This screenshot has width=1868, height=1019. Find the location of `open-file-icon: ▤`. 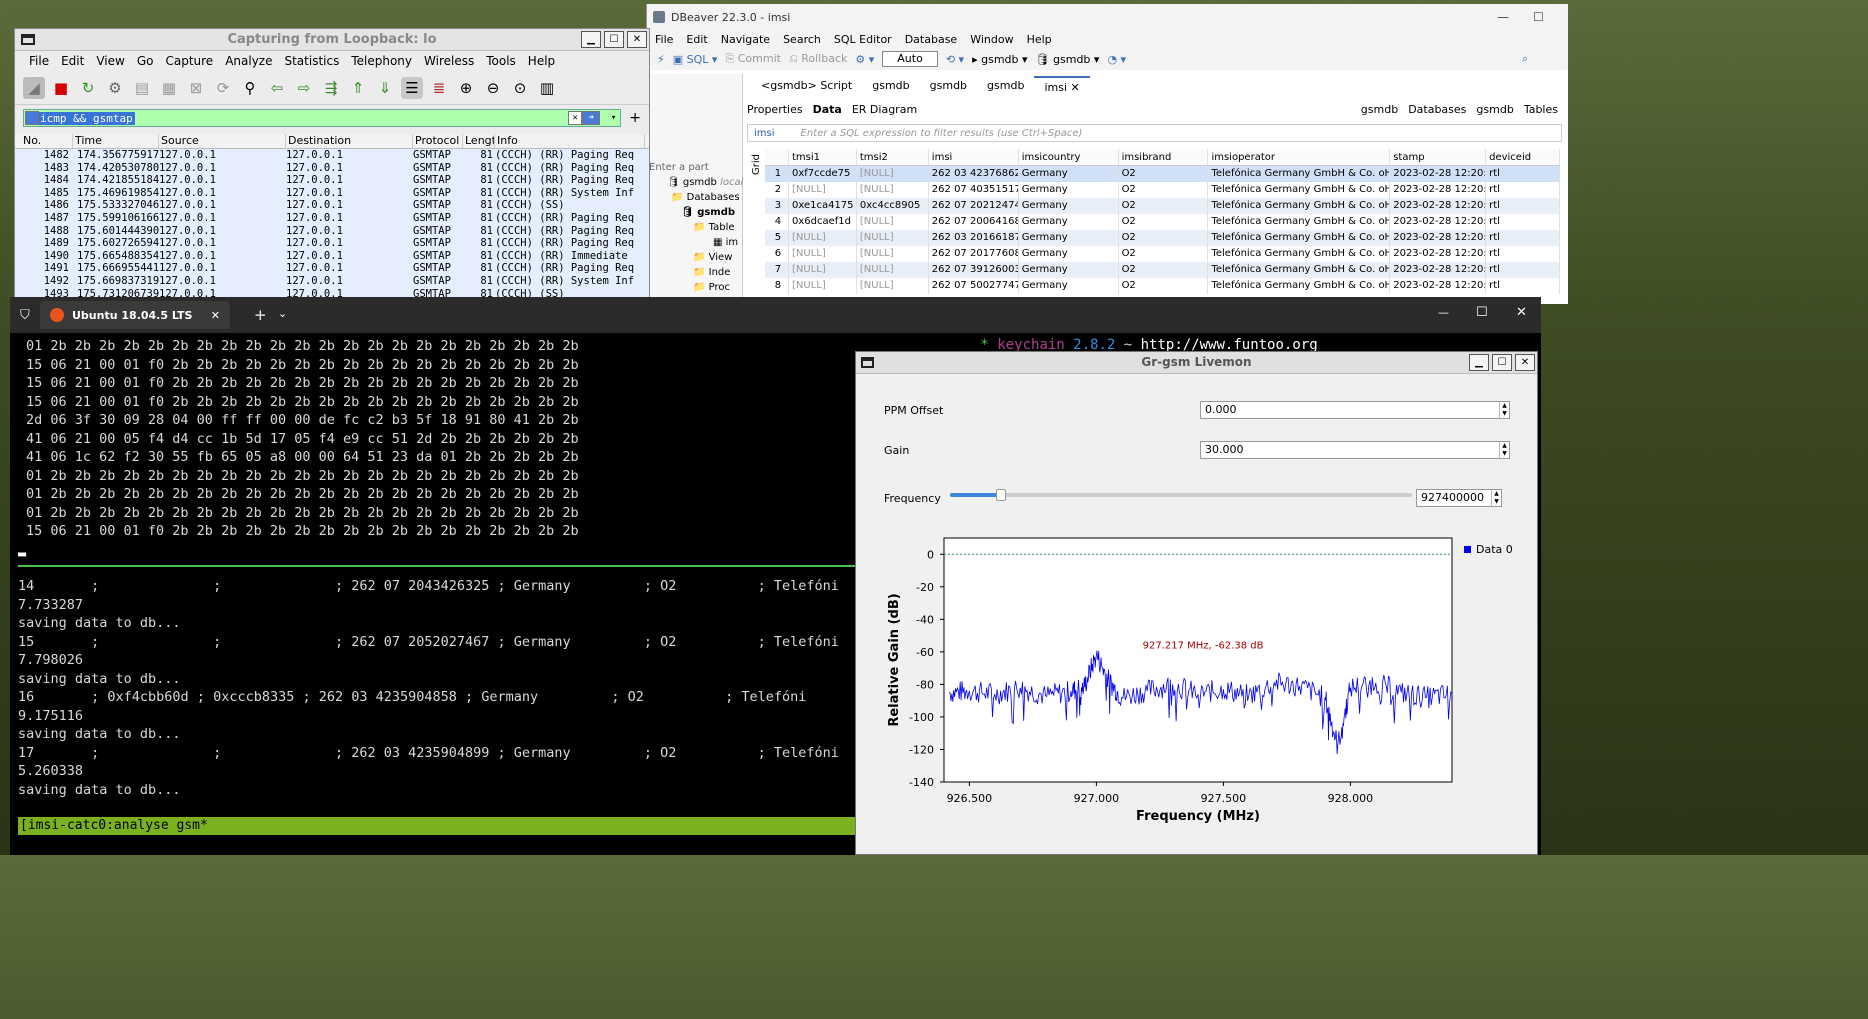

open-file-icon: ▤ is located at coordinates (142, 88).